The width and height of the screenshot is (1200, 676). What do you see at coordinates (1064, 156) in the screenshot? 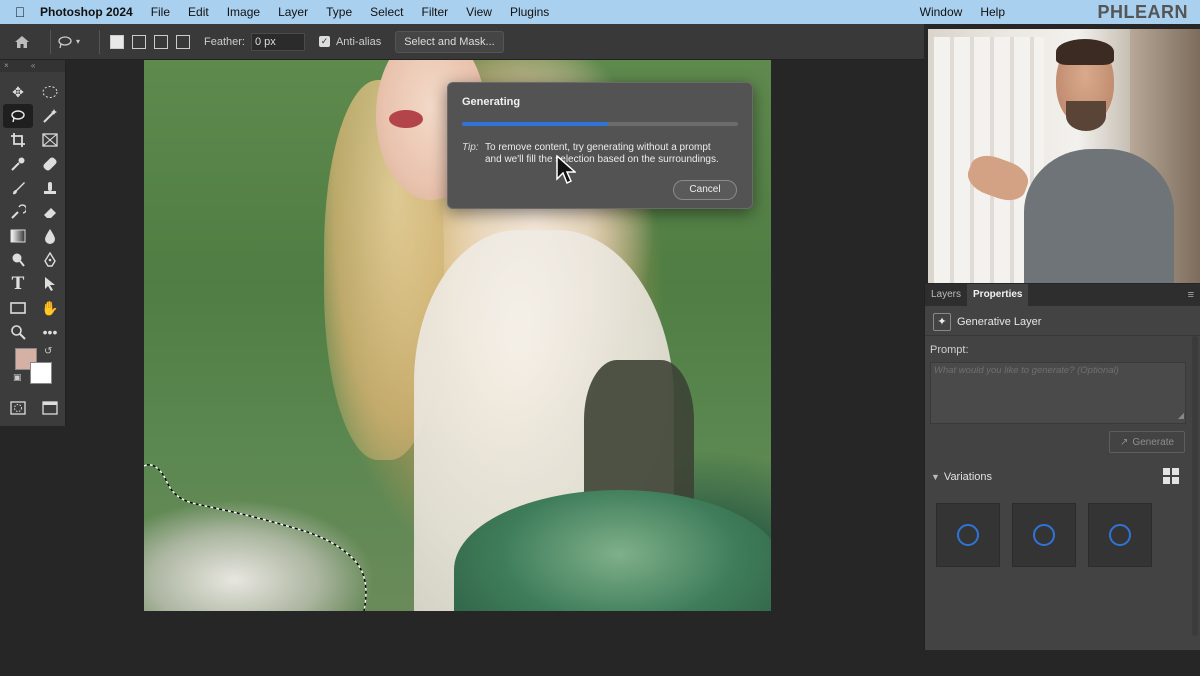
I see `presenter-video` at bounding box center [1064, 156].